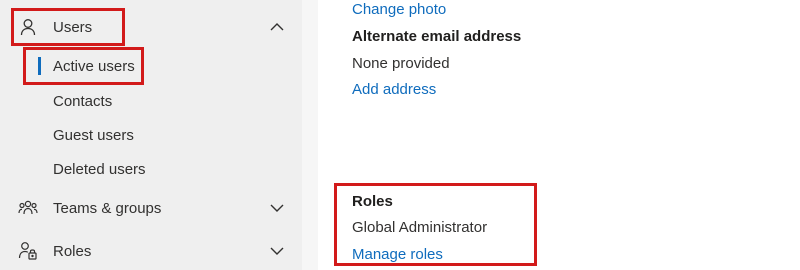  Describe the element at coordinates (151, 251) in the screenshot. I see `sidebar-item-roles: Roles` at that location.